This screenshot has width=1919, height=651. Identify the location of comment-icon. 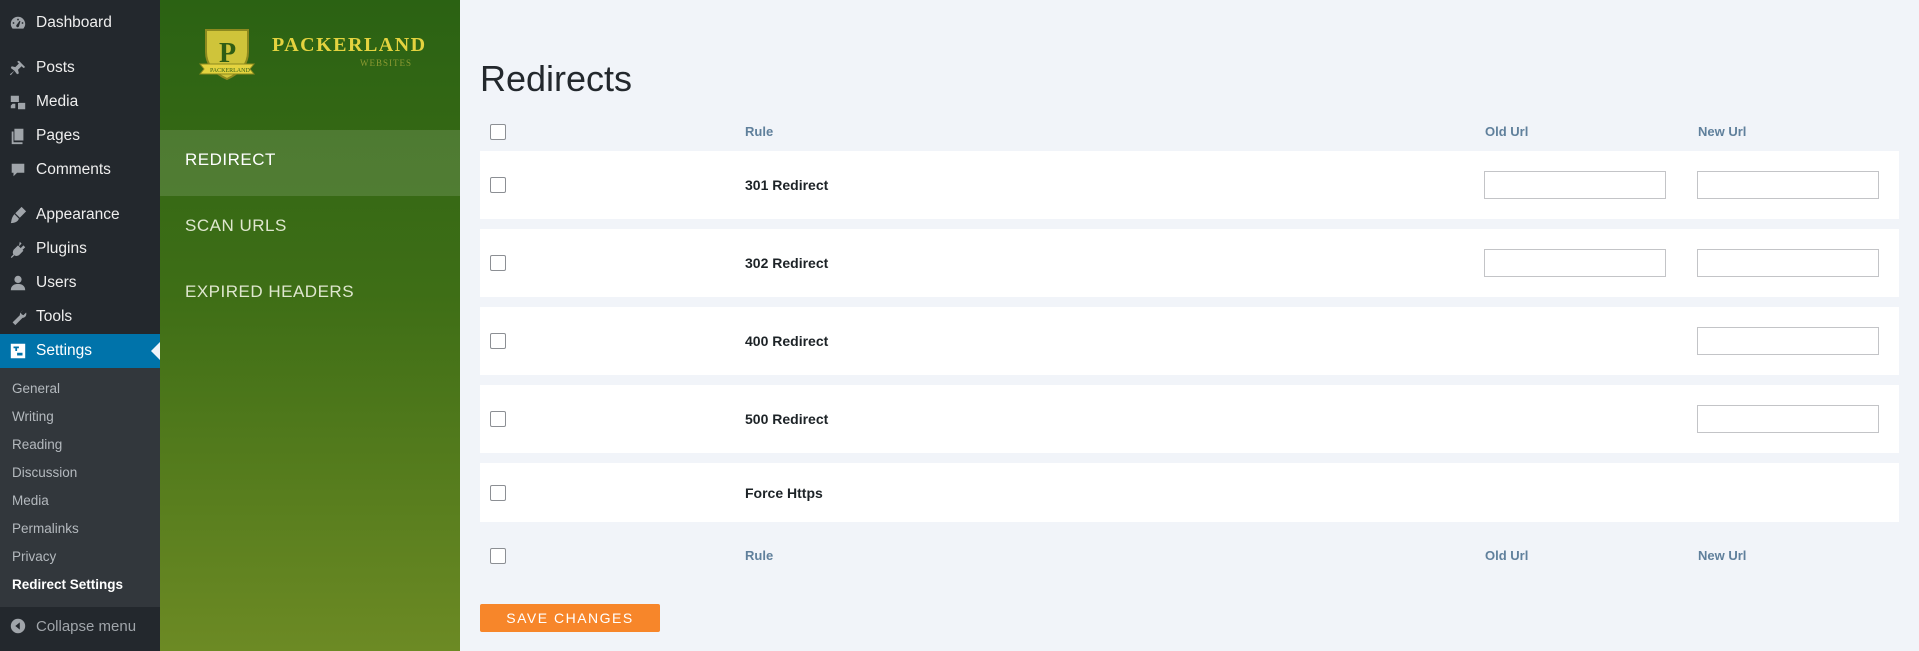
(18, 170).